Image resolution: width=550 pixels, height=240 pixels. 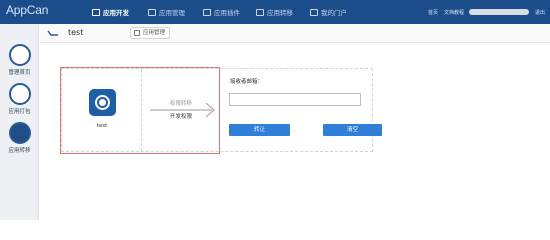 I want to click on logout-link: 退出, so click(x=540, y=12).